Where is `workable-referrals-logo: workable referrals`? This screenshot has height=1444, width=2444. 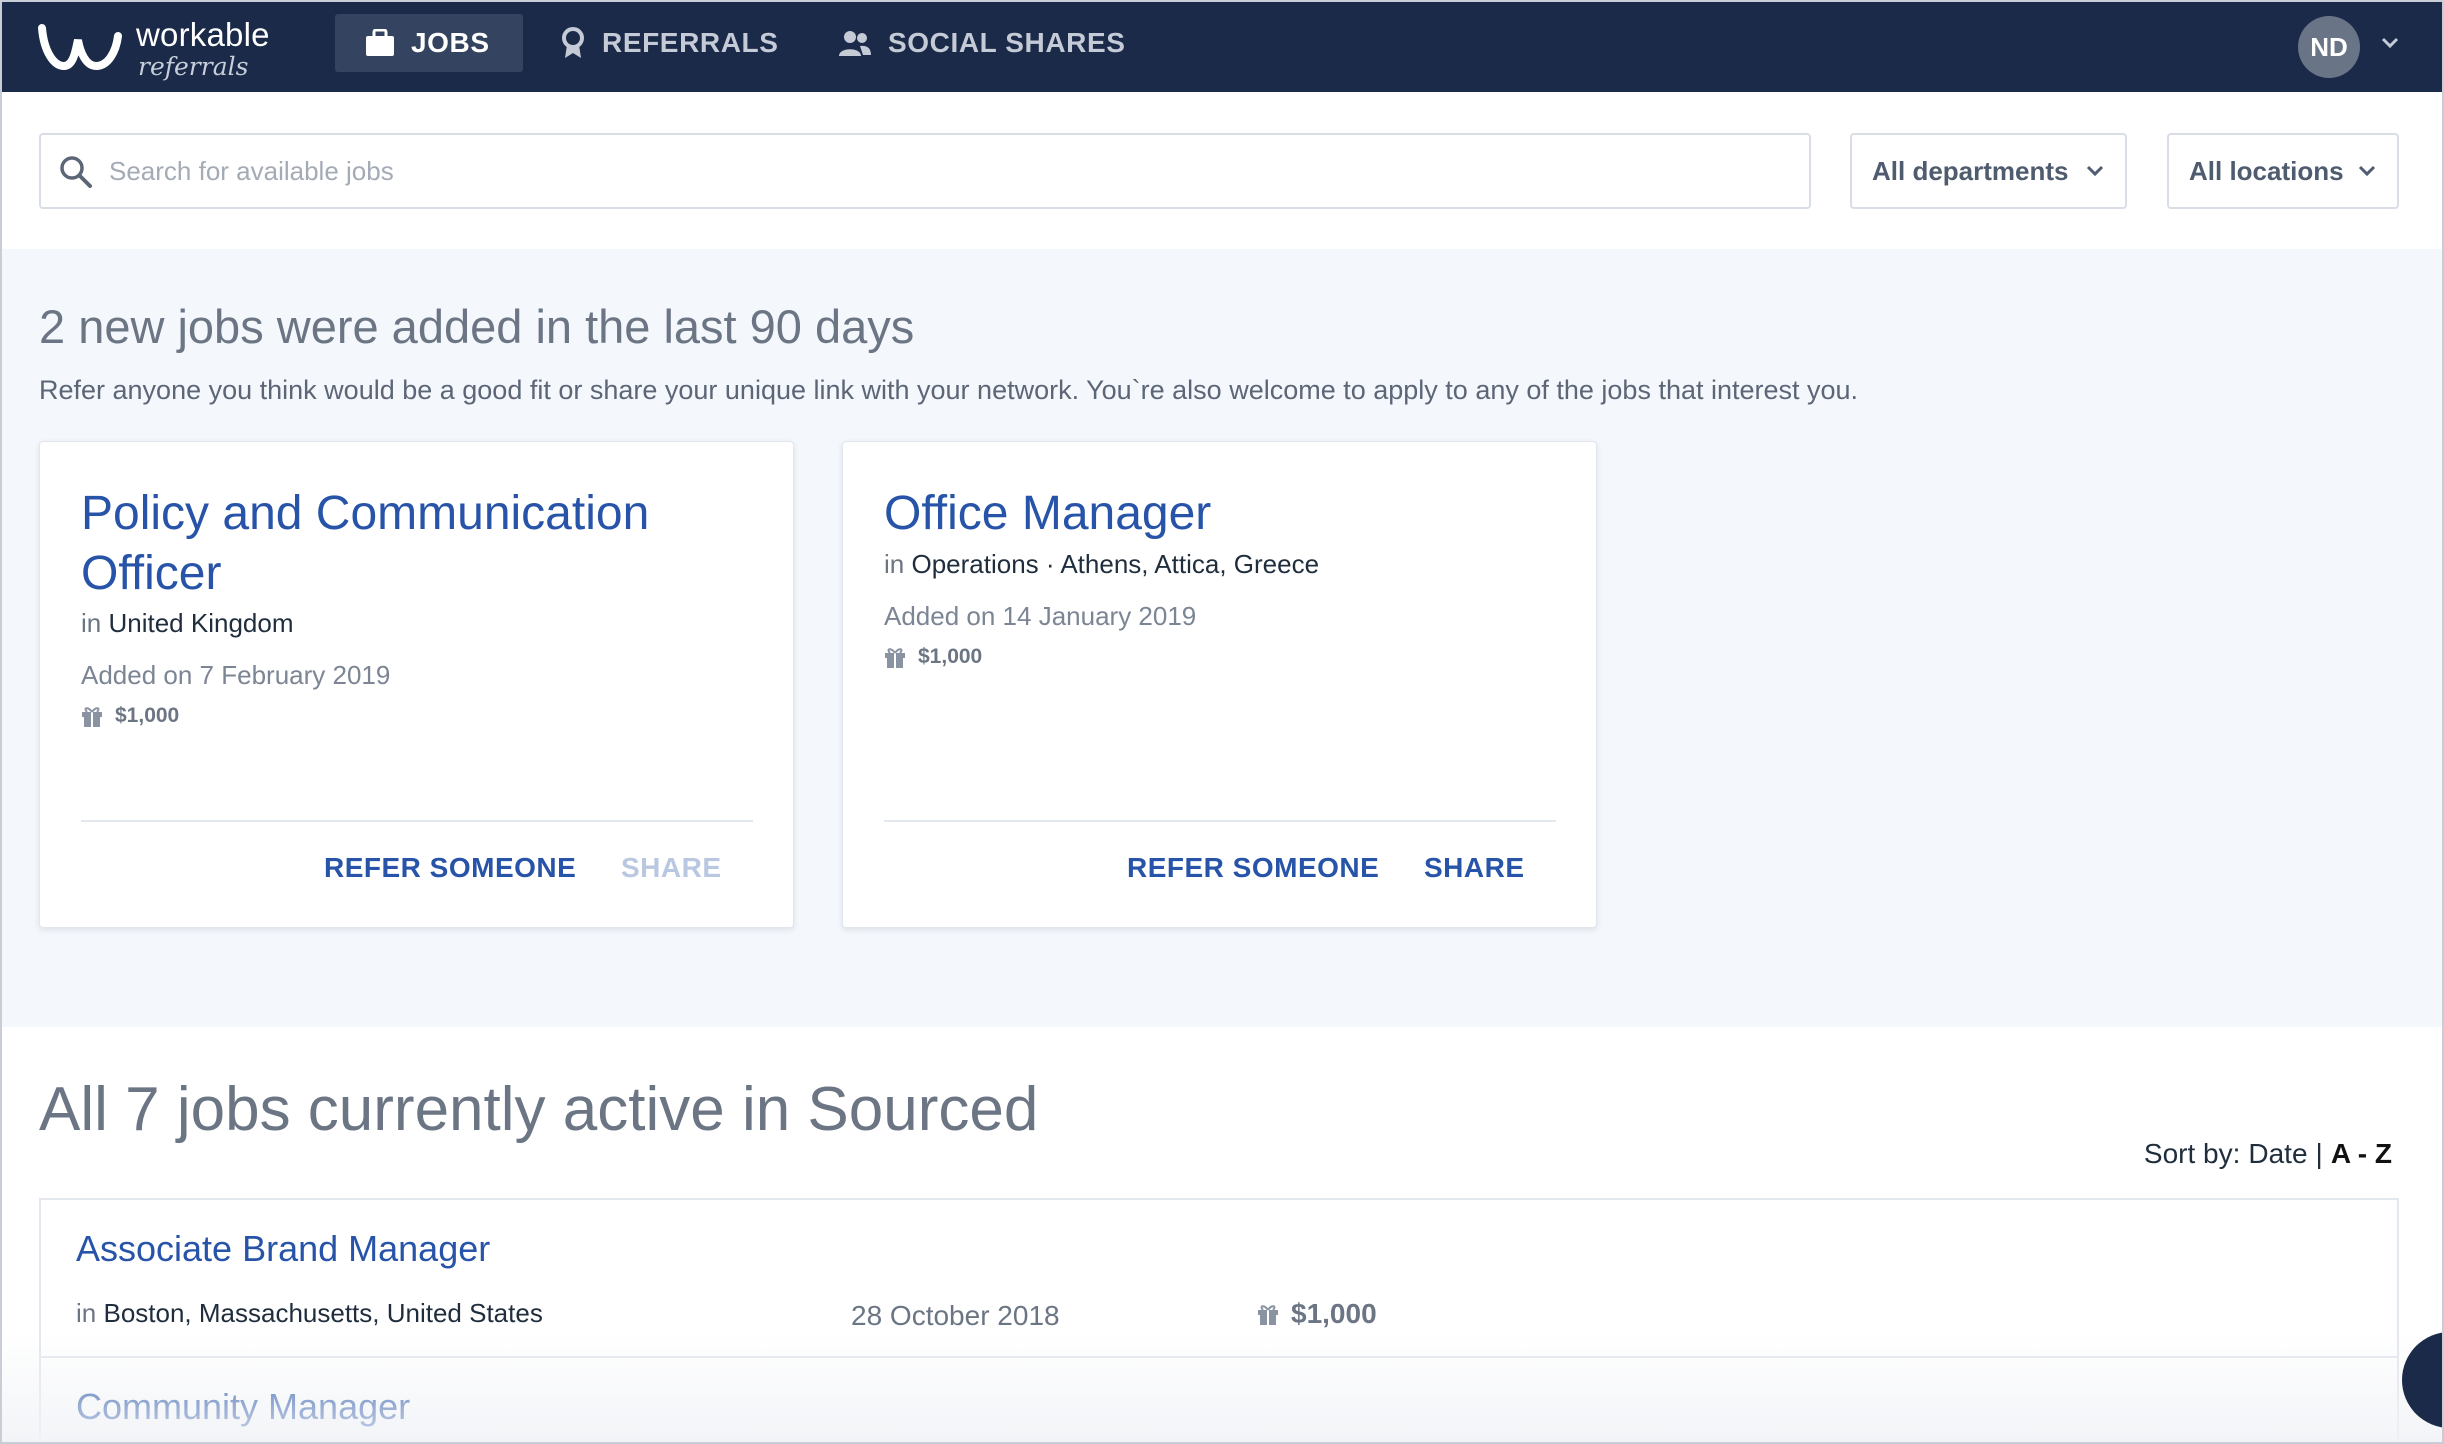 workable-referrals-logo: workable referrals is located at coordinates (158, 47).